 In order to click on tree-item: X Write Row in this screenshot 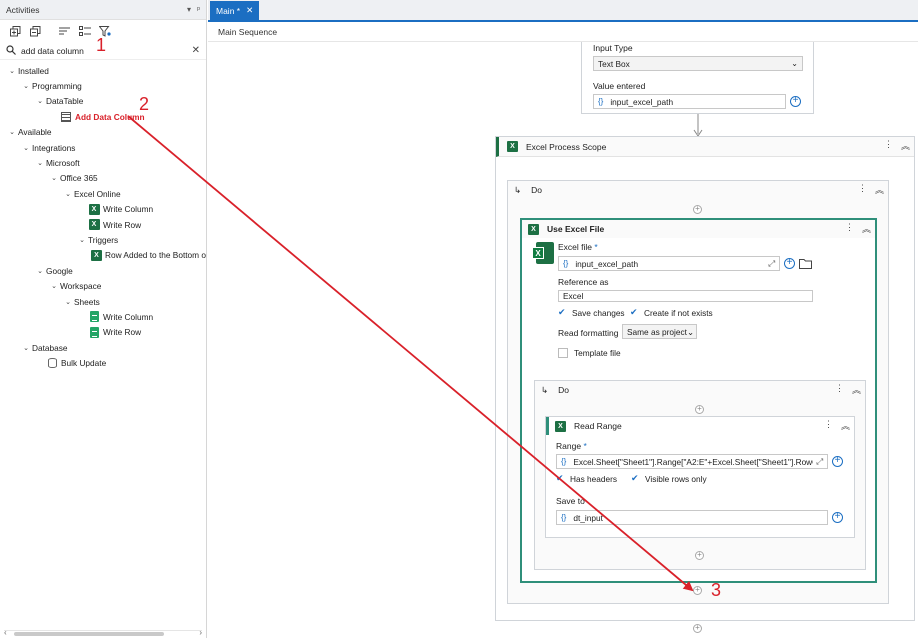, I will do `click(103, 224)`.